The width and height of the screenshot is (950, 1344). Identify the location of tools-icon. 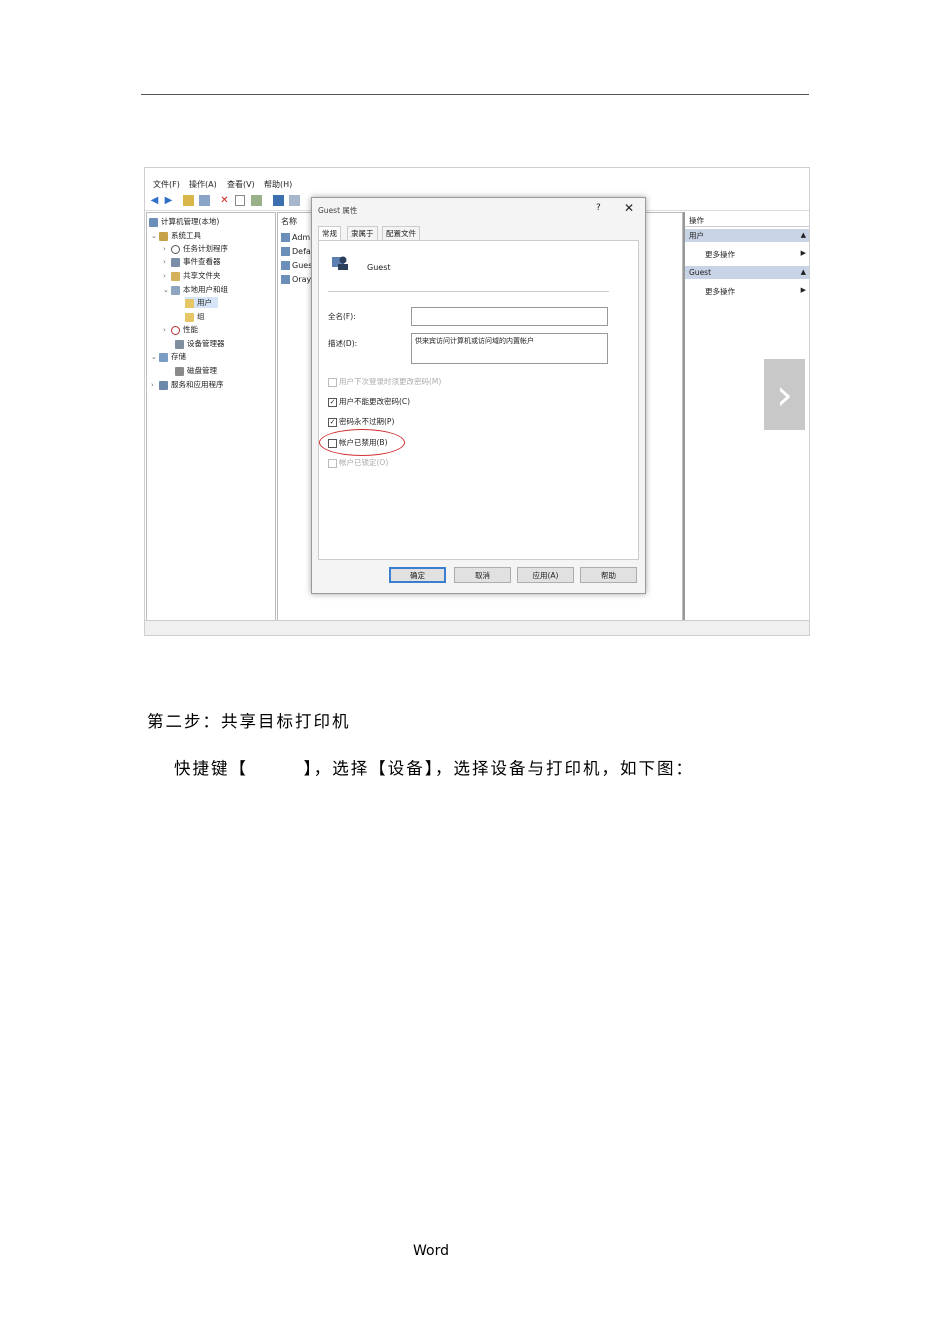
(163, 236).